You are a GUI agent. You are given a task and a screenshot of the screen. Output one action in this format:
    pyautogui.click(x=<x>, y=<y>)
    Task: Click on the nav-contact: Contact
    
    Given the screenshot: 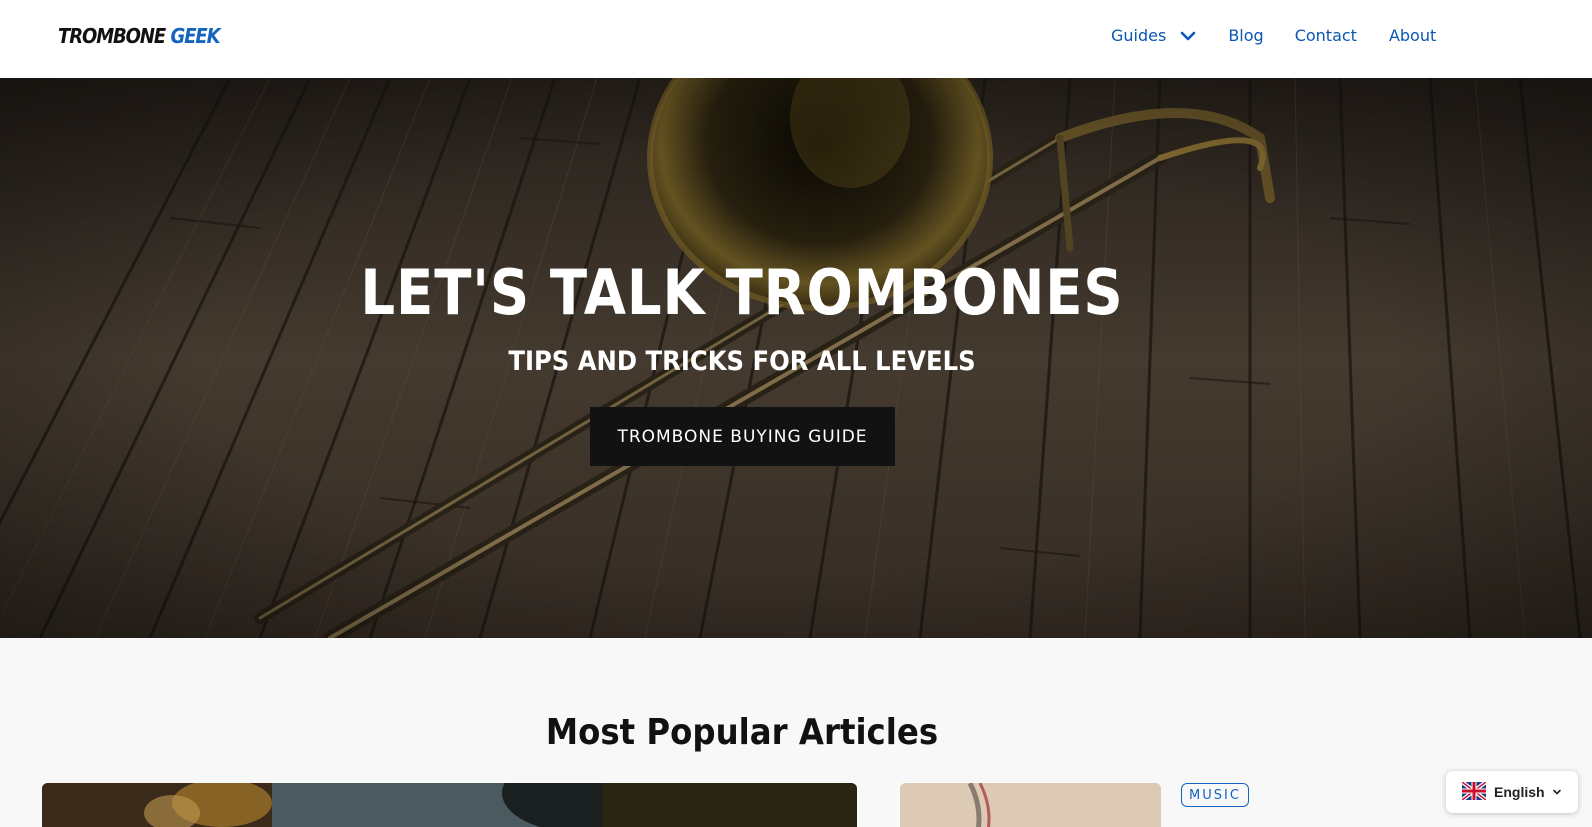 What is the action you would take?
    pyautogui.click(x=1326, y=35)
    